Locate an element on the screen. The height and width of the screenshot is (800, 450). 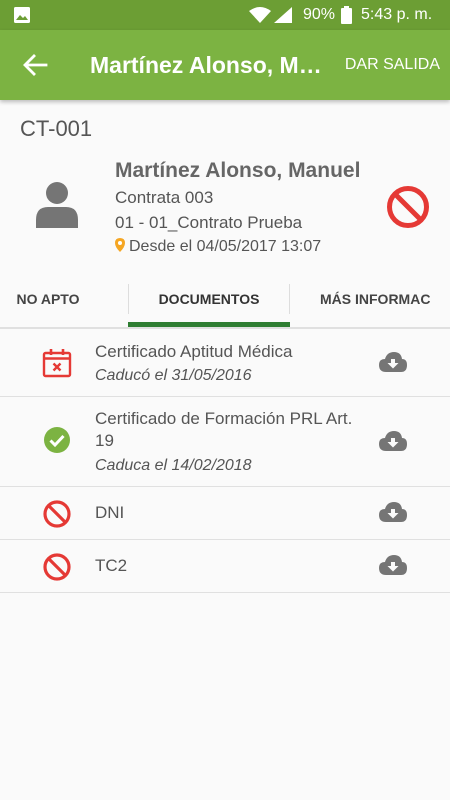
wifi-icon is located at coordinates (260, 15).